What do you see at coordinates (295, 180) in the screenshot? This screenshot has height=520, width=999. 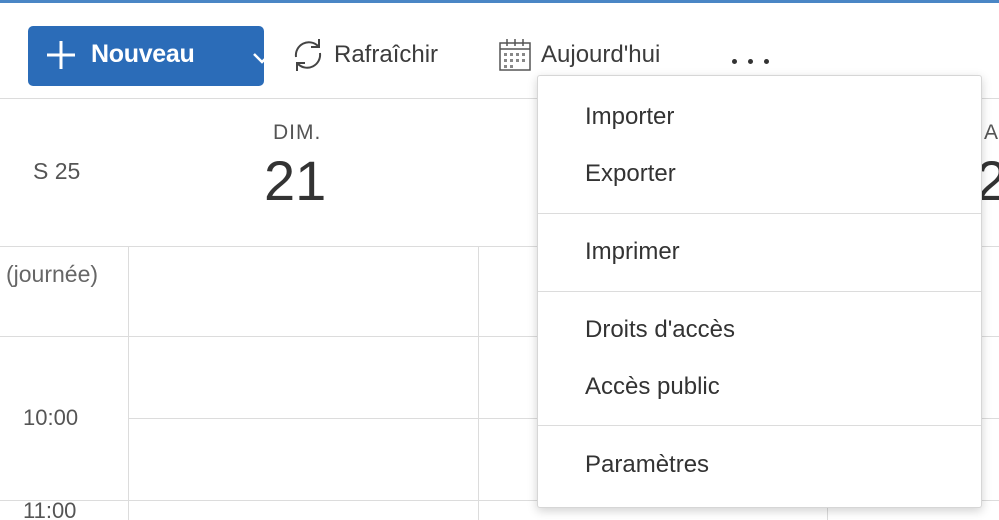 I see `day-number: 21` at bounding box center [295, 180].